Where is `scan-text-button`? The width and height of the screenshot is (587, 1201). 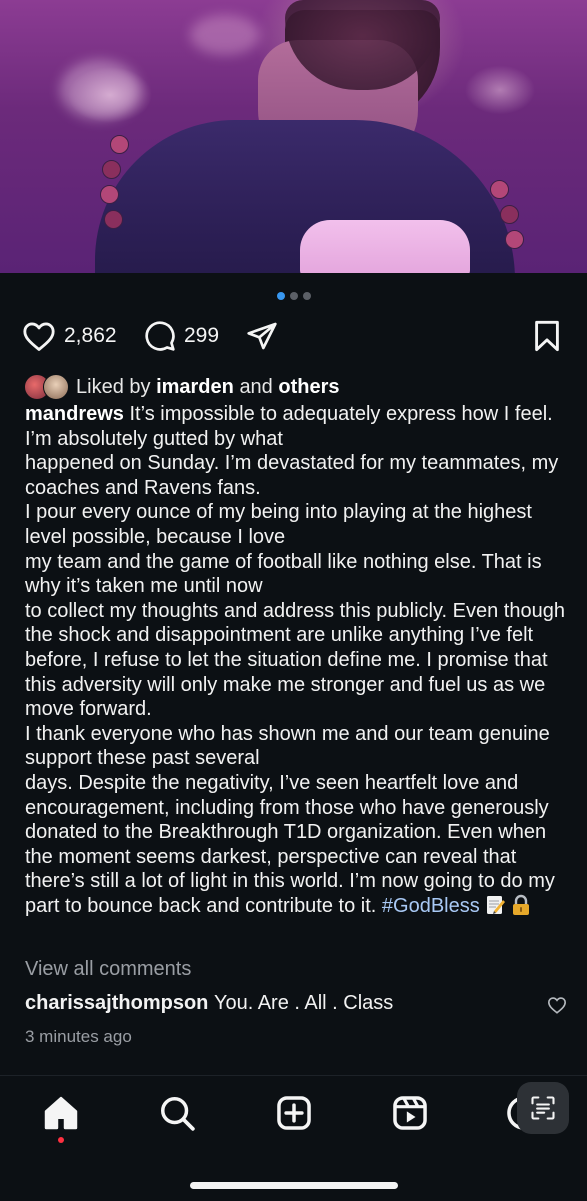 scan-text-button is located at coordinates (543, 1108).